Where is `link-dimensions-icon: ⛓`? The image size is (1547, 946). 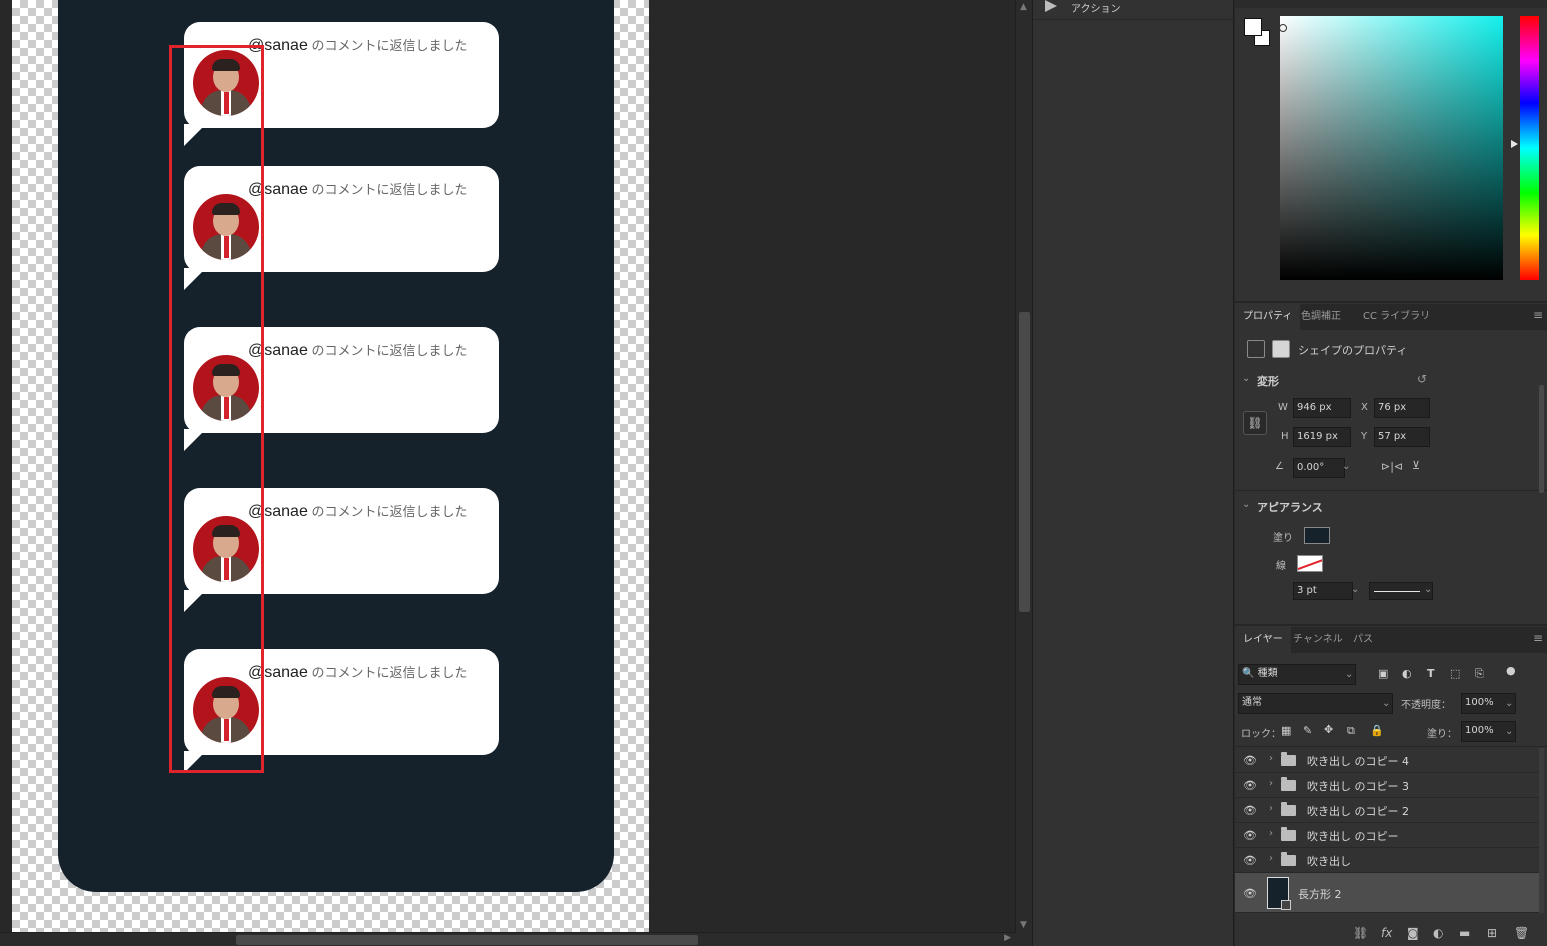
link-dimensions-icon: ⛓ is located at coordinates (1255, 423).